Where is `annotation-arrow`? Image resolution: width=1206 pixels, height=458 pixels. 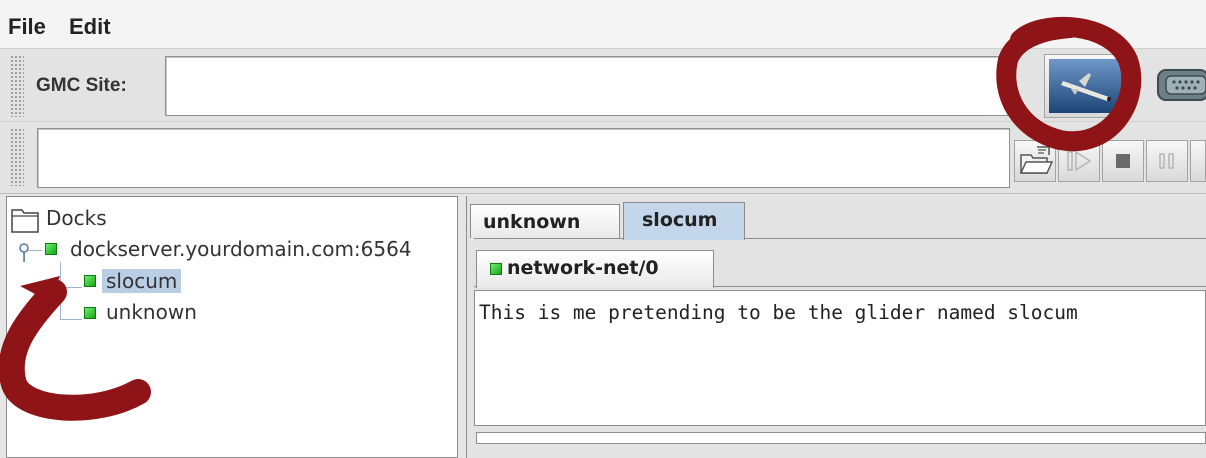 annotation-arrow is located at coordinates (75, 350).